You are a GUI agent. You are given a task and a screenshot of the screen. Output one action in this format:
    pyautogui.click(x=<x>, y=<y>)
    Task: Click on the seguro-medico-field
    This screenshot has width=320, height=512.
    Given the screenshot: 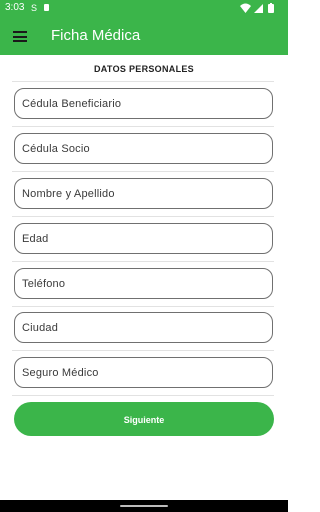 What is the action you would take?
    pyautogui.click(x=143, y=372)
    